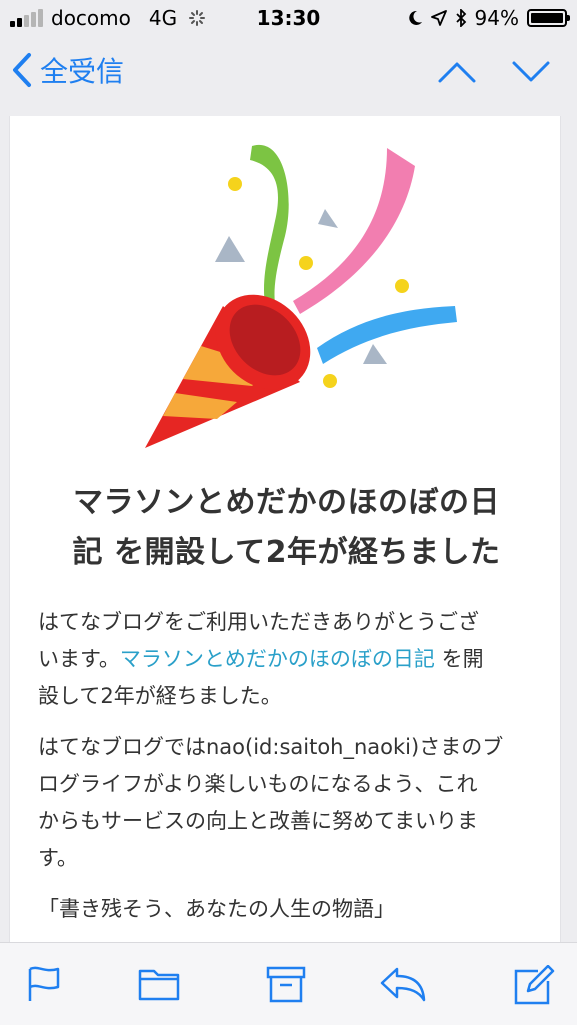  I want to click on reply-button, so click(403, 986).